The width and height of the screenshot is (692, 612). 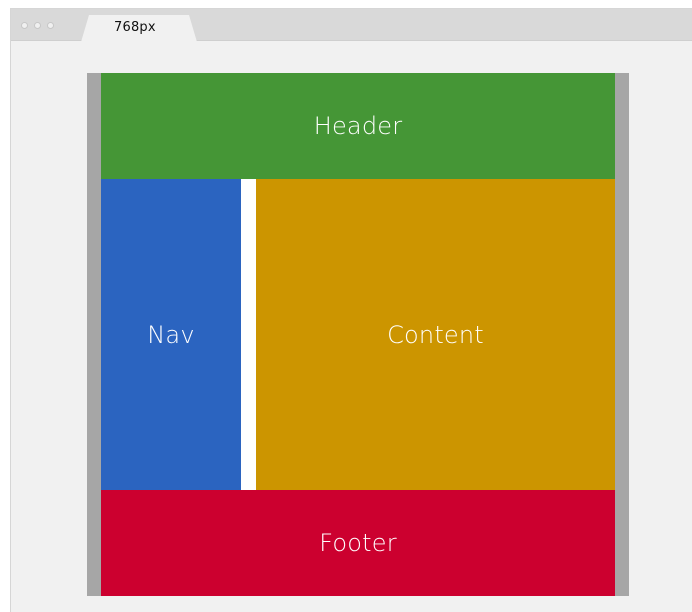 I want to click on header-region: Header, so click(x=358, y=126).